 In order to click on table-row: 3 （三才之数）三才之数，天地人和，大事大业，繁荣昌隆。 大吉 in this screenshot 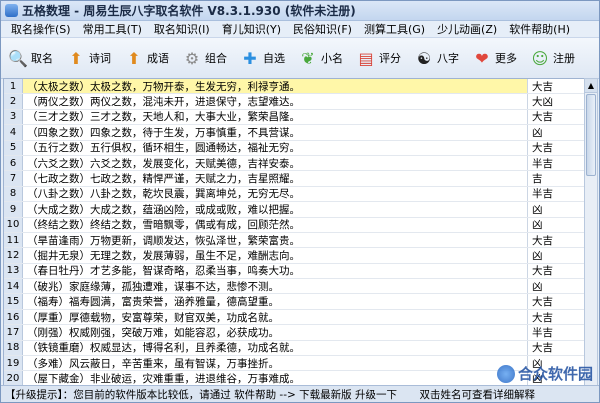, I will do `click(294, 117)`.